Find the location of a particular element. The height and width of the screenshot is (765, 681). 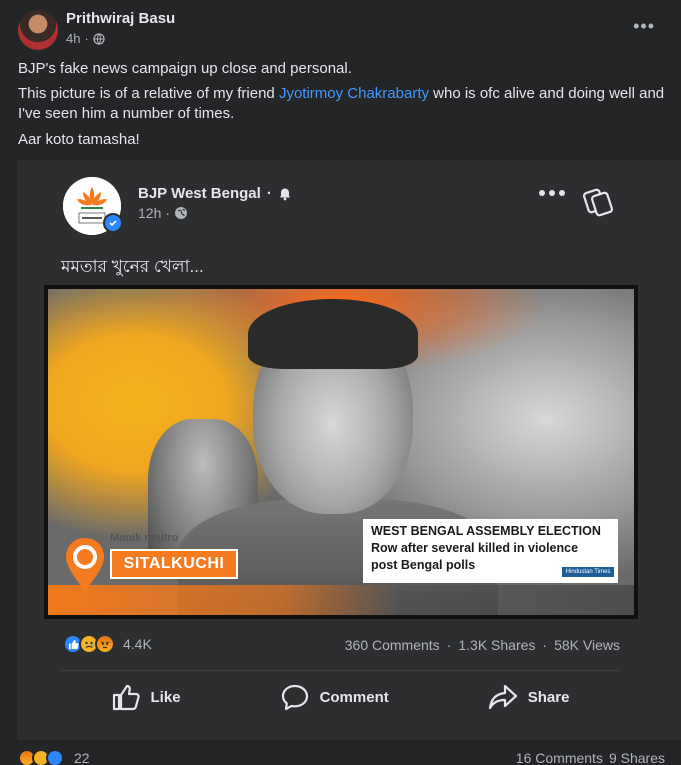

comment-button: Comment is located at coordinates (334, 697).